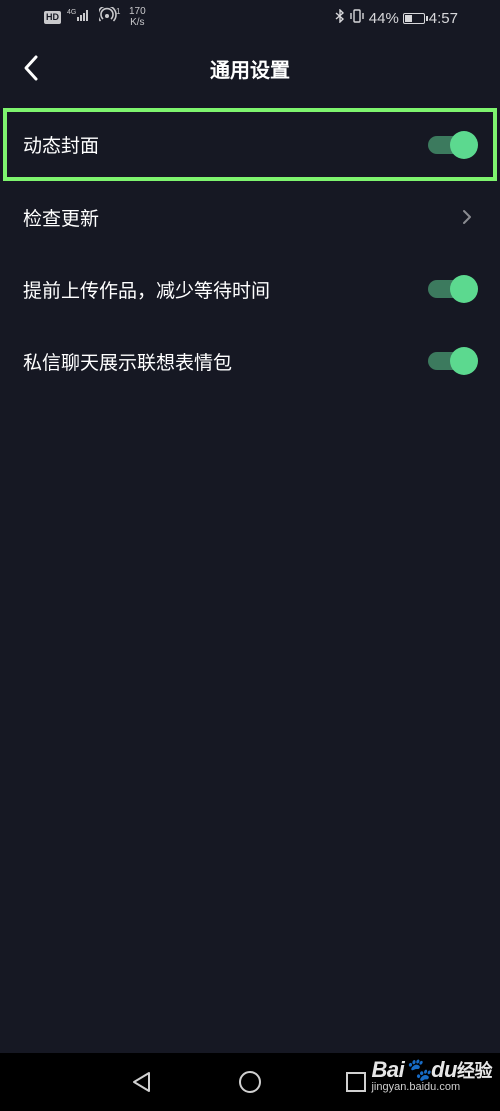 Image resolution: width=500 pixels, height=1111 pixels. I want to click on signal-icon: 4G, so click(80, 17).